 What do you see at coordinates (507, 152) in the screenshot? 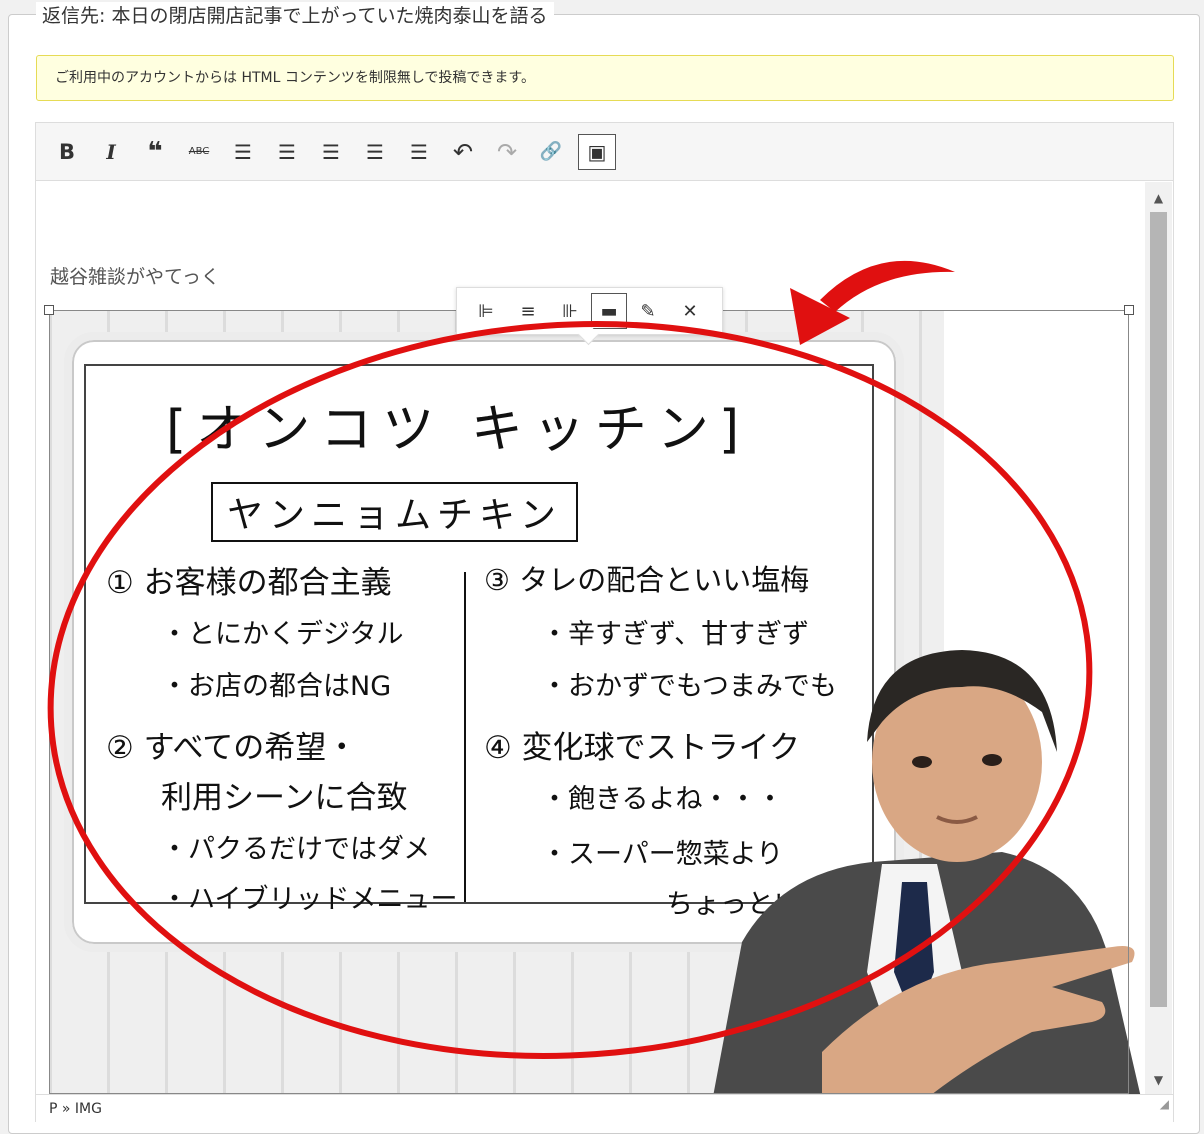
I see `redo-button: ↷` at bounding box center [507, 152].